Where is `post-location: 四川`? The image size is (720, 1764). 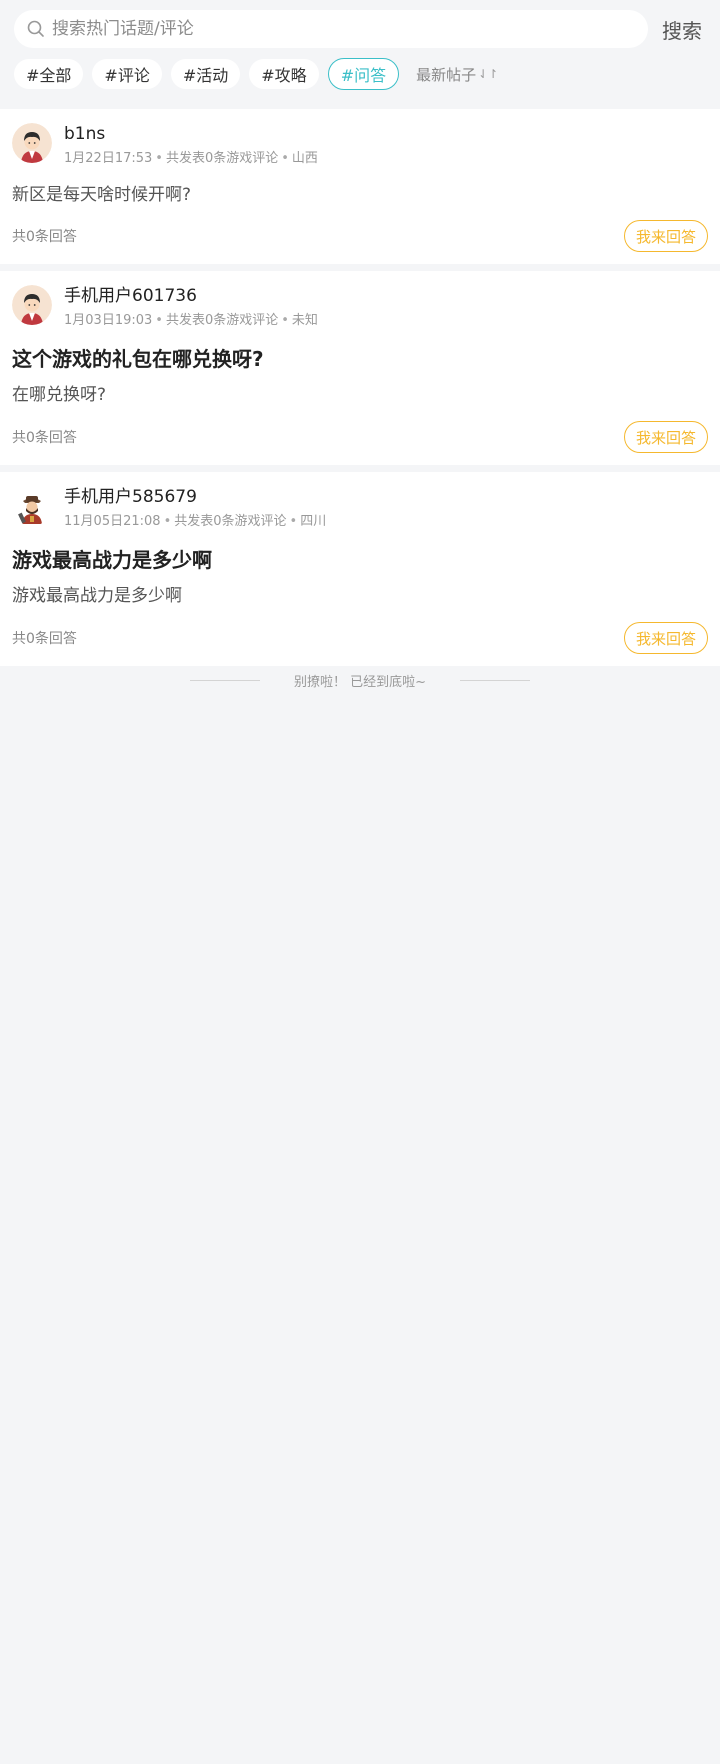 post-location: 四川 is located at coordinates (313, 521).